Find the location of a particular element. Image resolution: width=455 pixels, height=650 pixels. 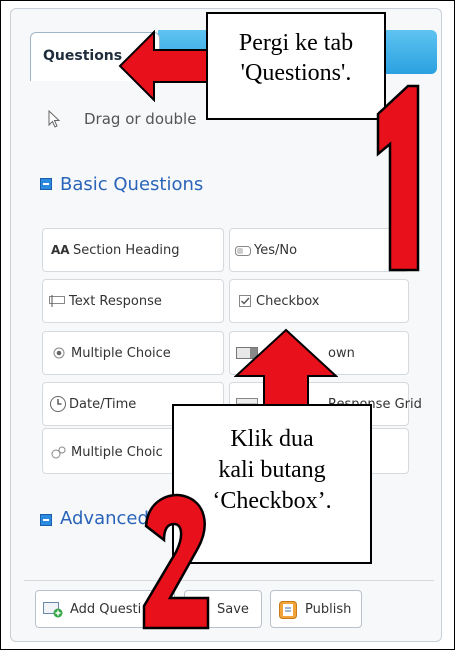

section-heading-button: AA Section Heading is located at coordinates (133, 250).